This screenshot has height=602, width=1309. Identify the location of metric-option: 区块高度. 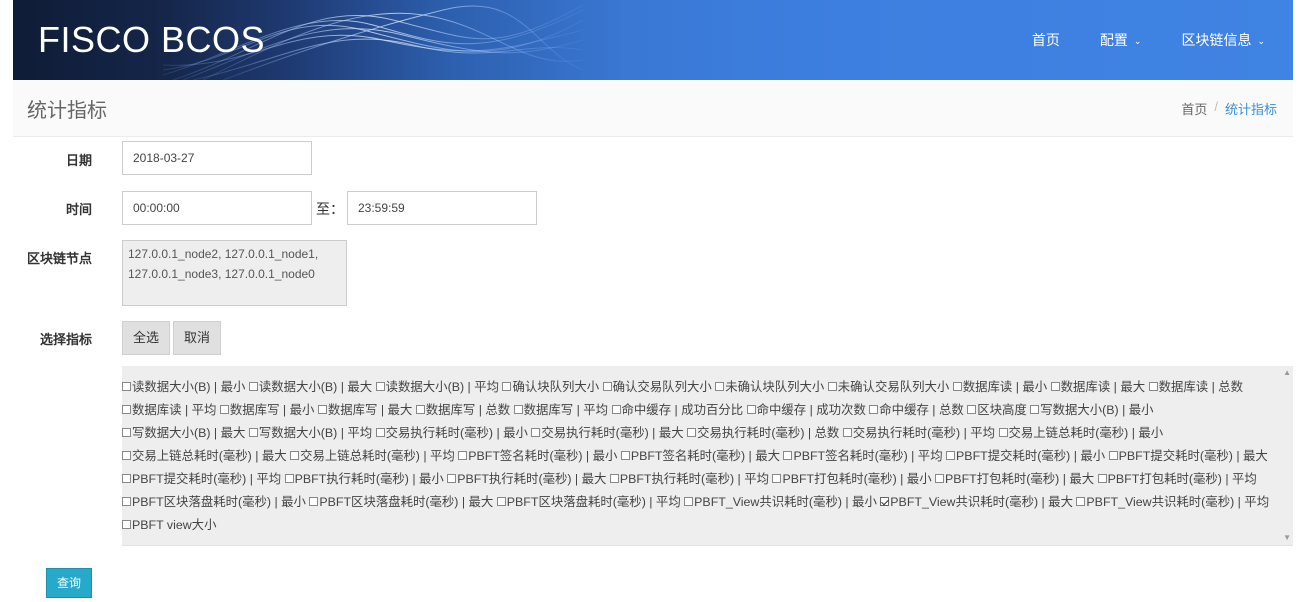
(997, 410).